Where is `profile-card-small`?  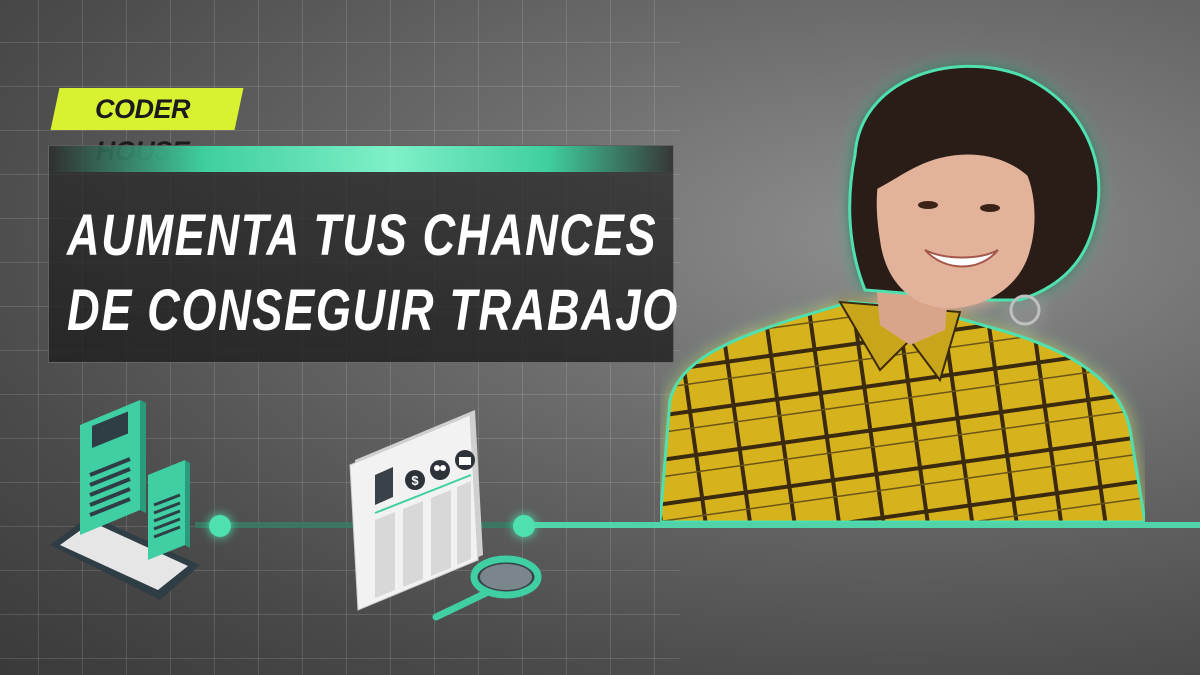 profile-card-small is located at coordinates (169, 510).